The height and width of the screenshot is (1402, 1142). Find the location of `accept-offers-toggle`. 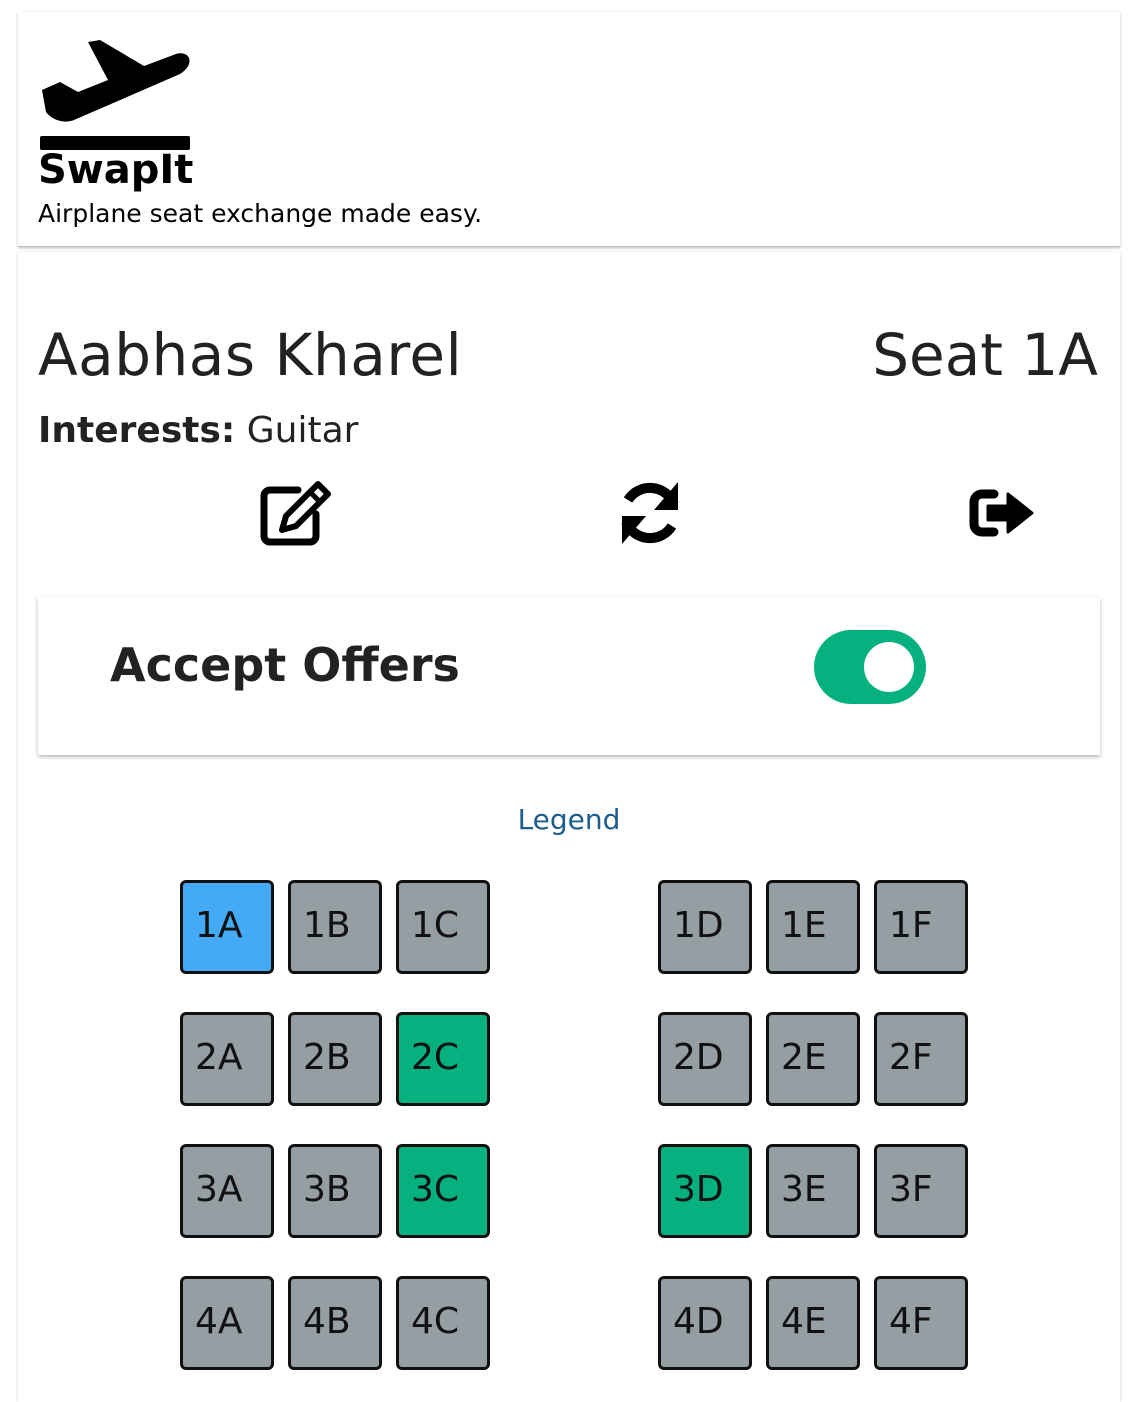

accept-offers-toggle is located at coordinates (870, 667).